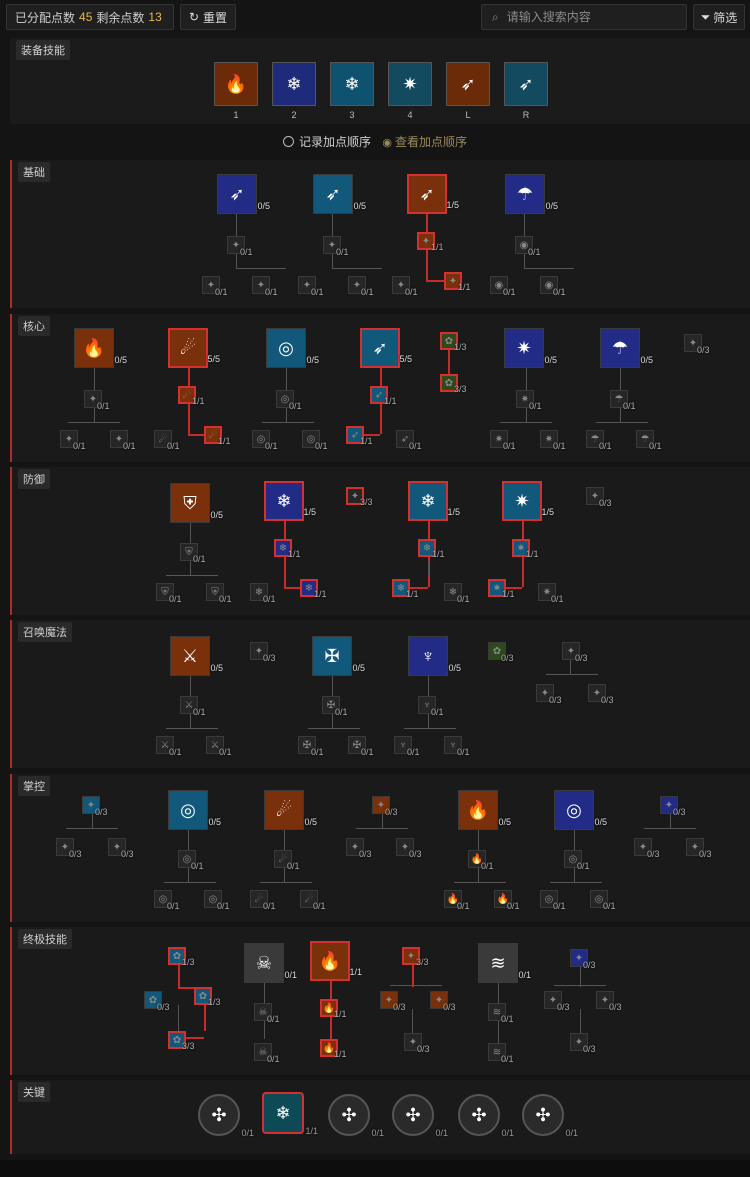 This screenshot has height=1177, width=750. I want to click on skill-node: ⚔ 0/5, so click(196, 656).